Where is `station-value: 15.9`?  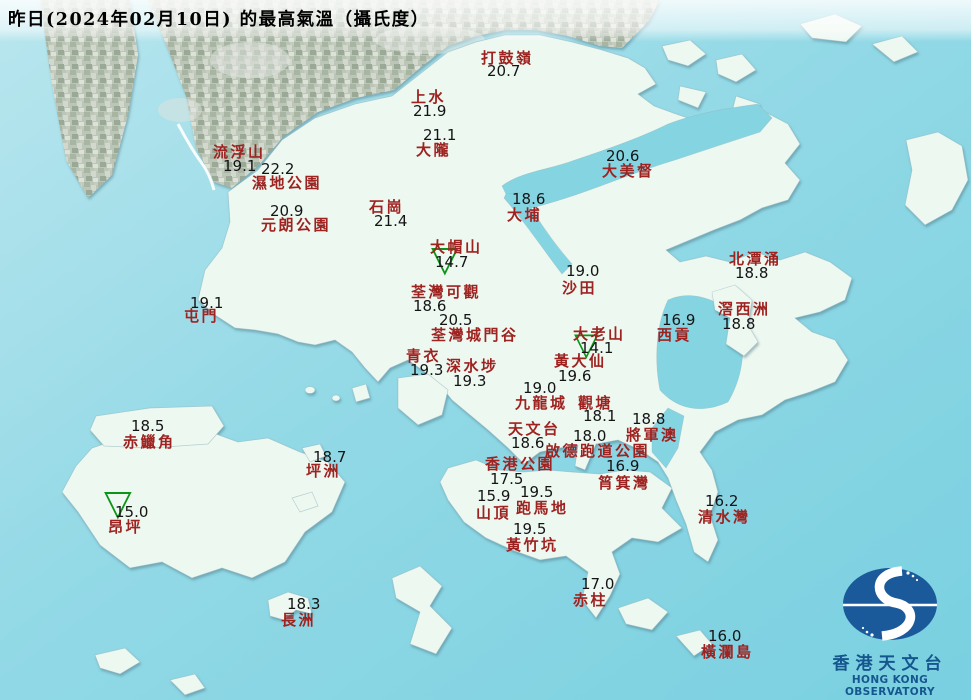
station-value: 15.9 is located at coordinates (494, 496).